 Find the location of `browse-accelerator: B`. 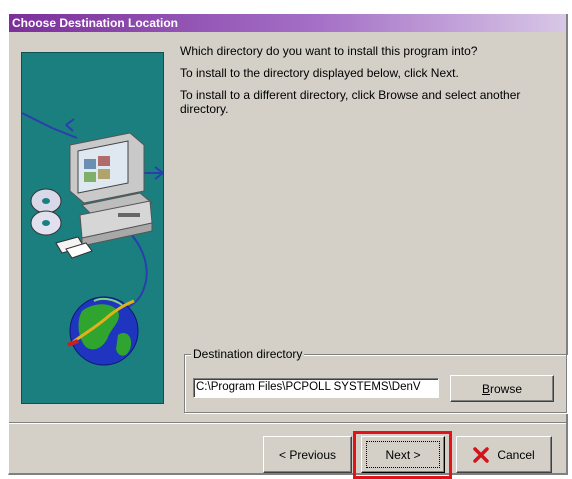

browse-accelerator: B is located at coordinates (485, 388).